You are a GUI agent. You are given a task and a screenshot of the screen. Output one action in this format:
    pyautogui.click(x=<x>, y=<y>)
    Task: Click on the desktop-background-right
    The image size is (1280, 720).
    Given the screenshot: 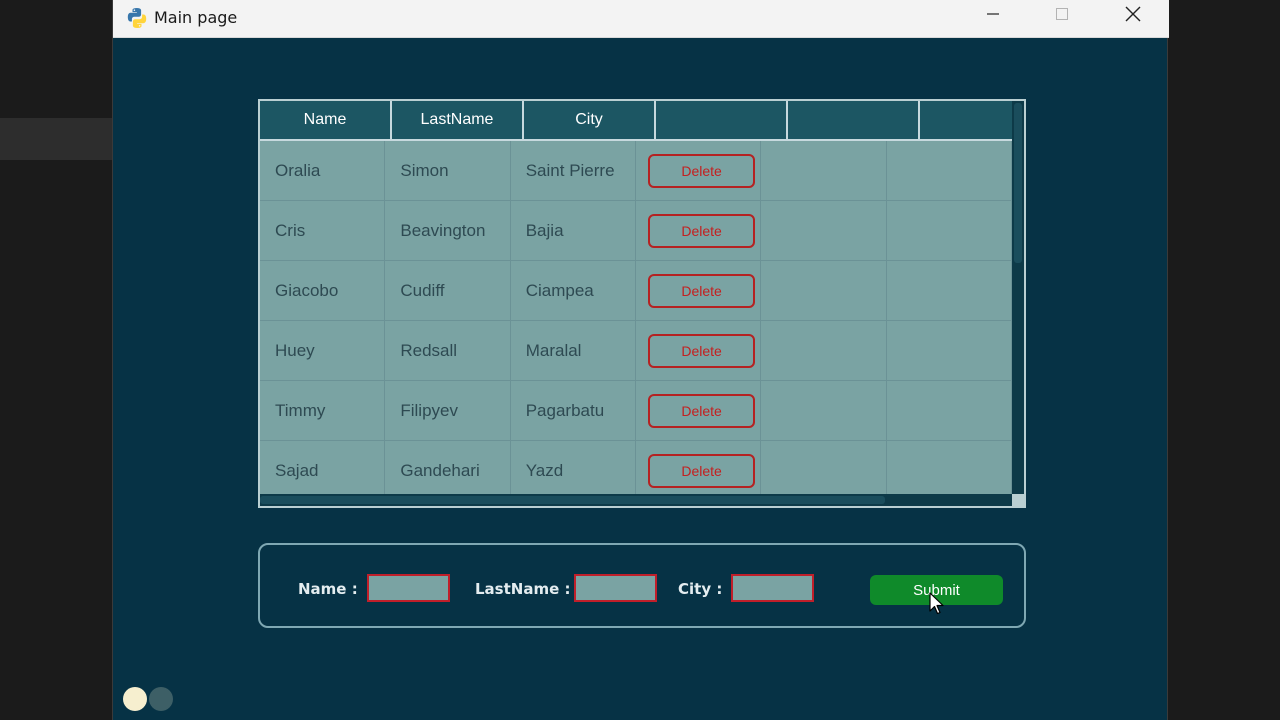 What is the action you would take?
    pyautogui.click(x=1224, y=360)
    